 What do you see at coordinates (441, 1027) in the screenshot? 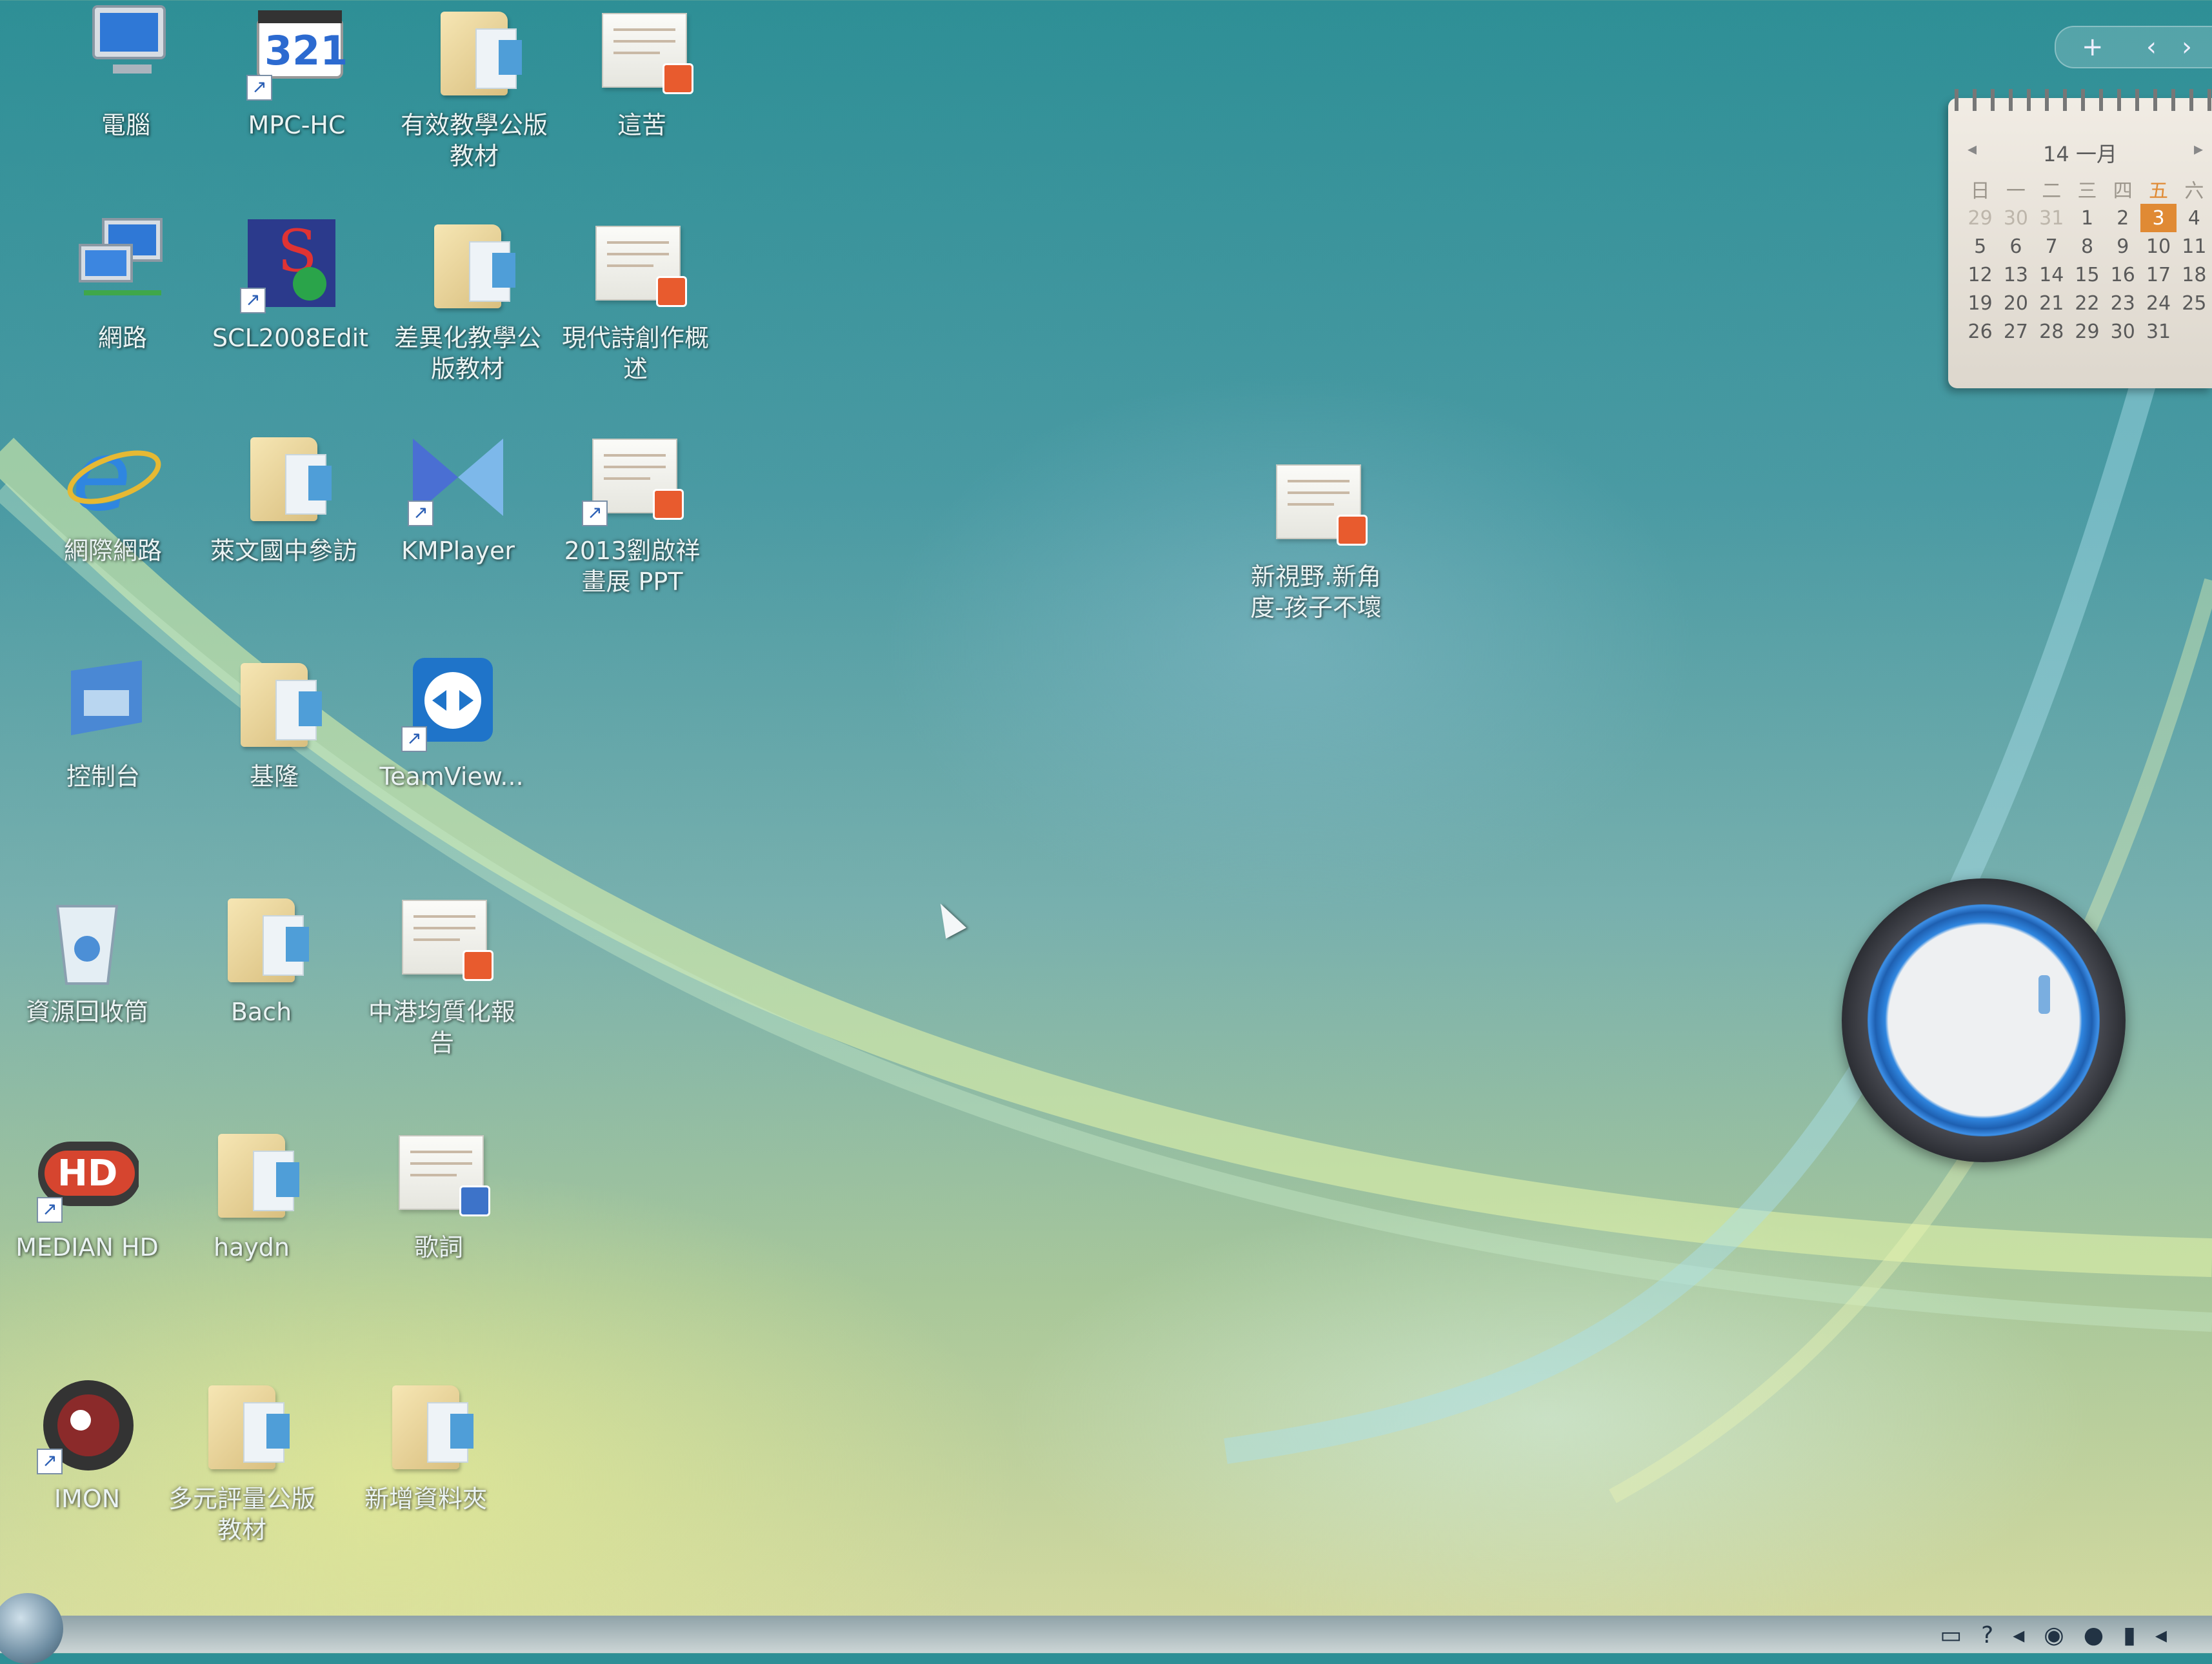
I see `desktop-icon-label: 中港均質化報 告` at bounding box center [441, 1027].